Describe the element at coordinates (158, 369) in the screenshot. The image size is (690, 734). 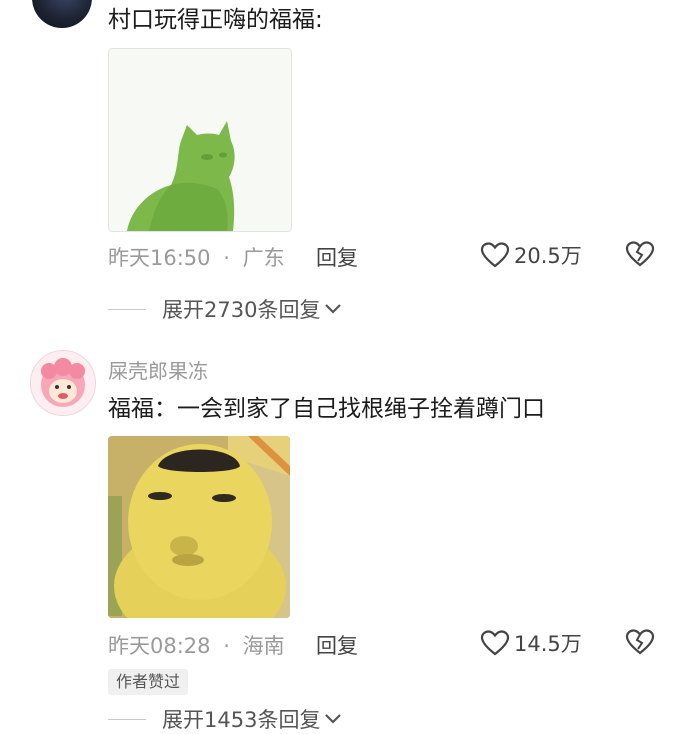
I see `commenter-username: 屎壳郎果冻` at that location.